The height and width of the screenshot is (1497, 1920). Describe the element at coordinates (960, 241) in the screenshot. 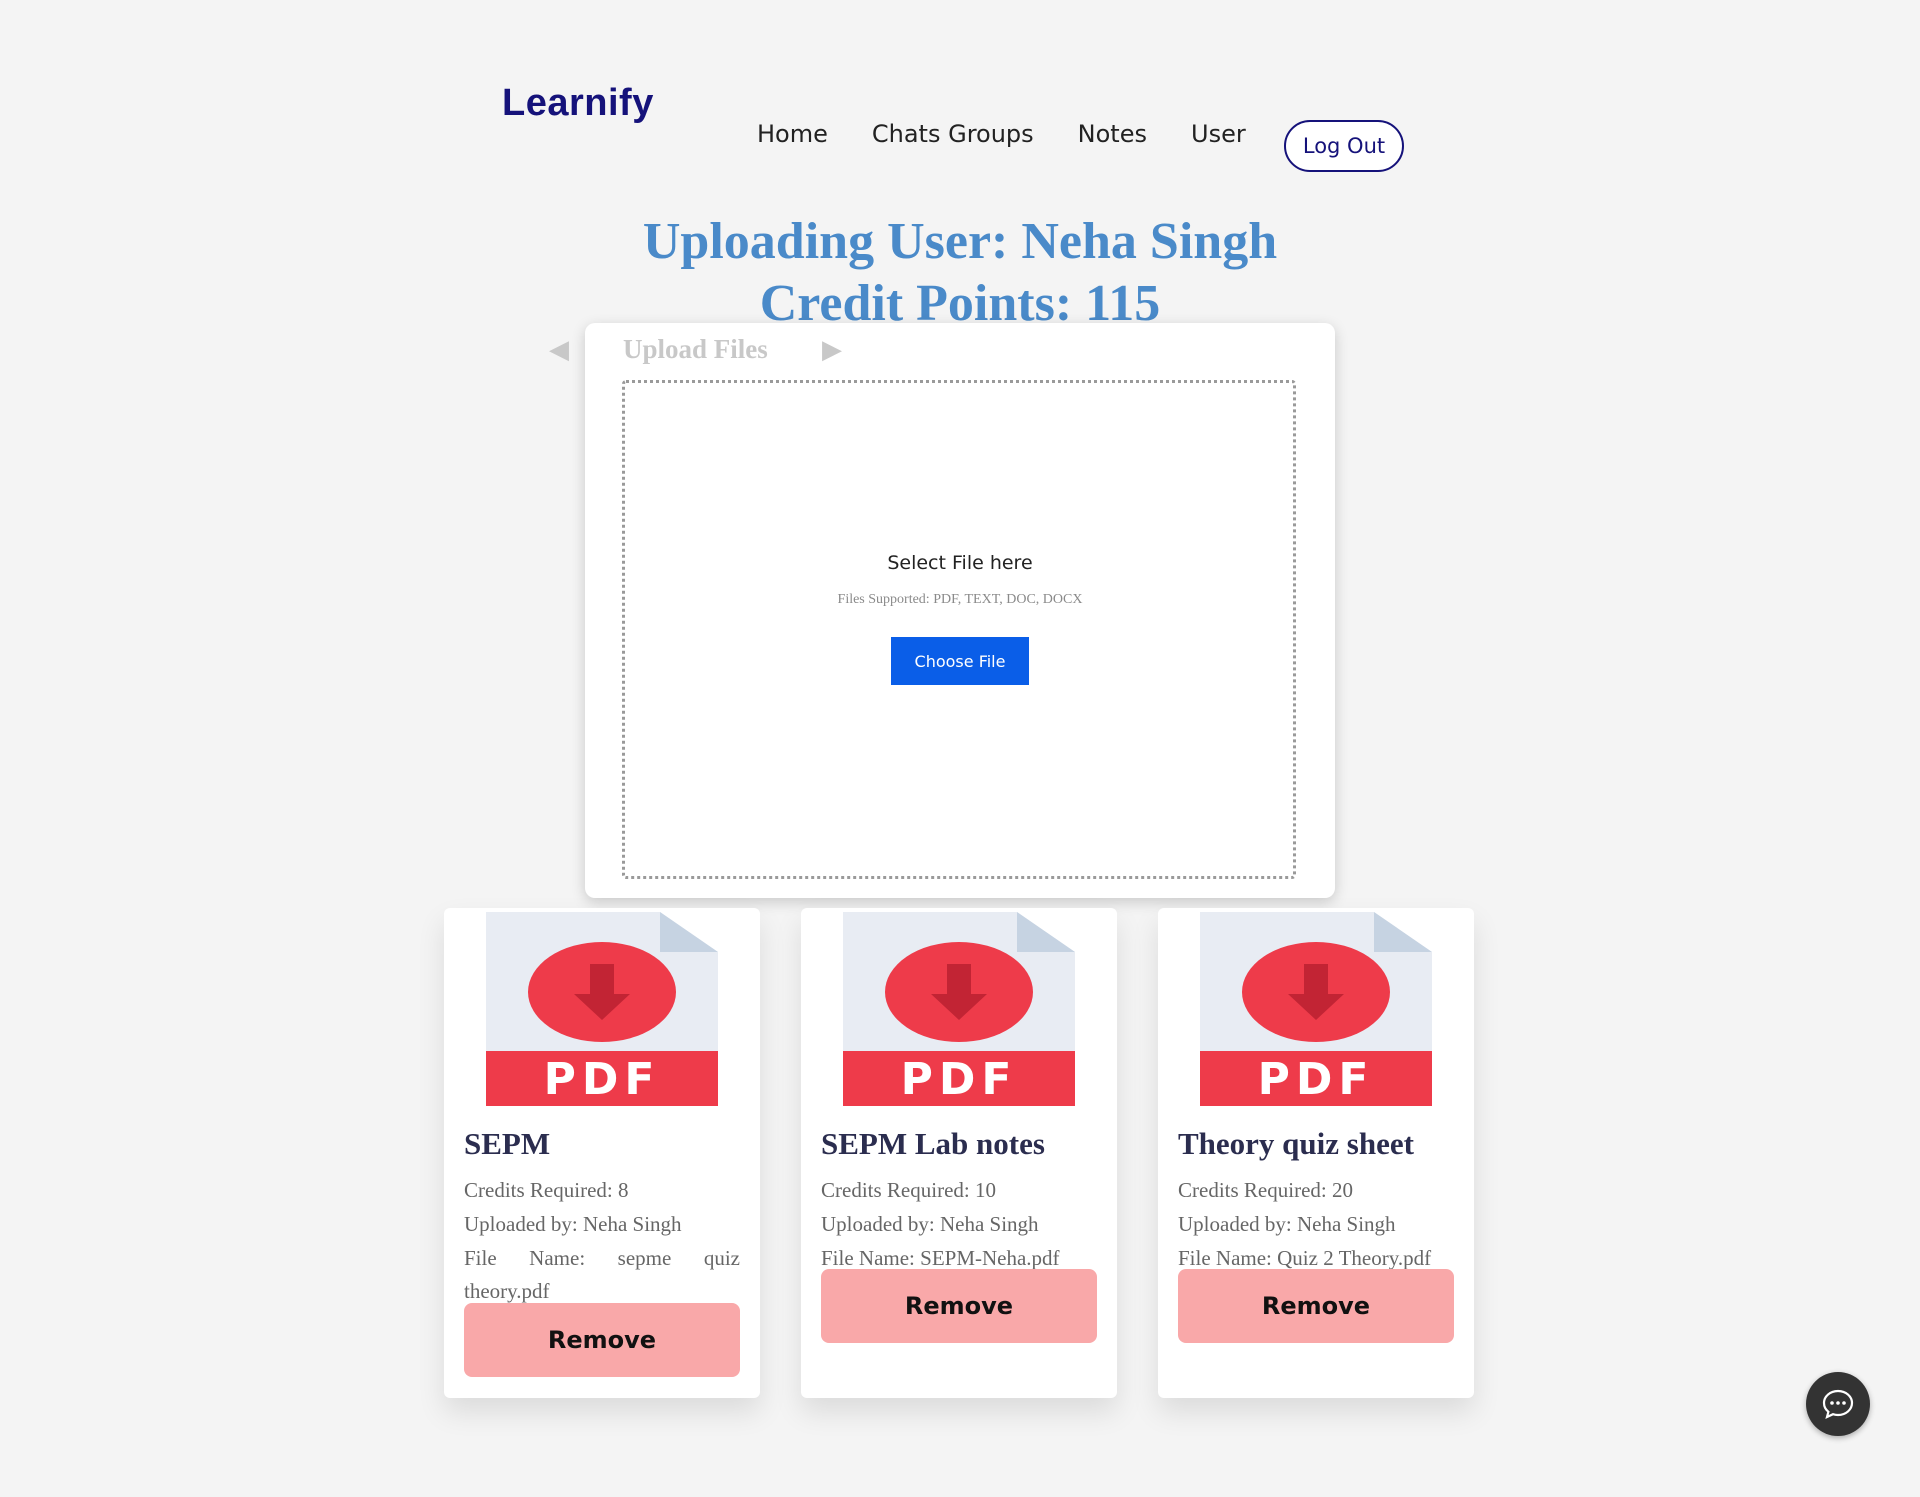

I see `uploading-user-heading: Uploading User: Neha Singh` at that location.